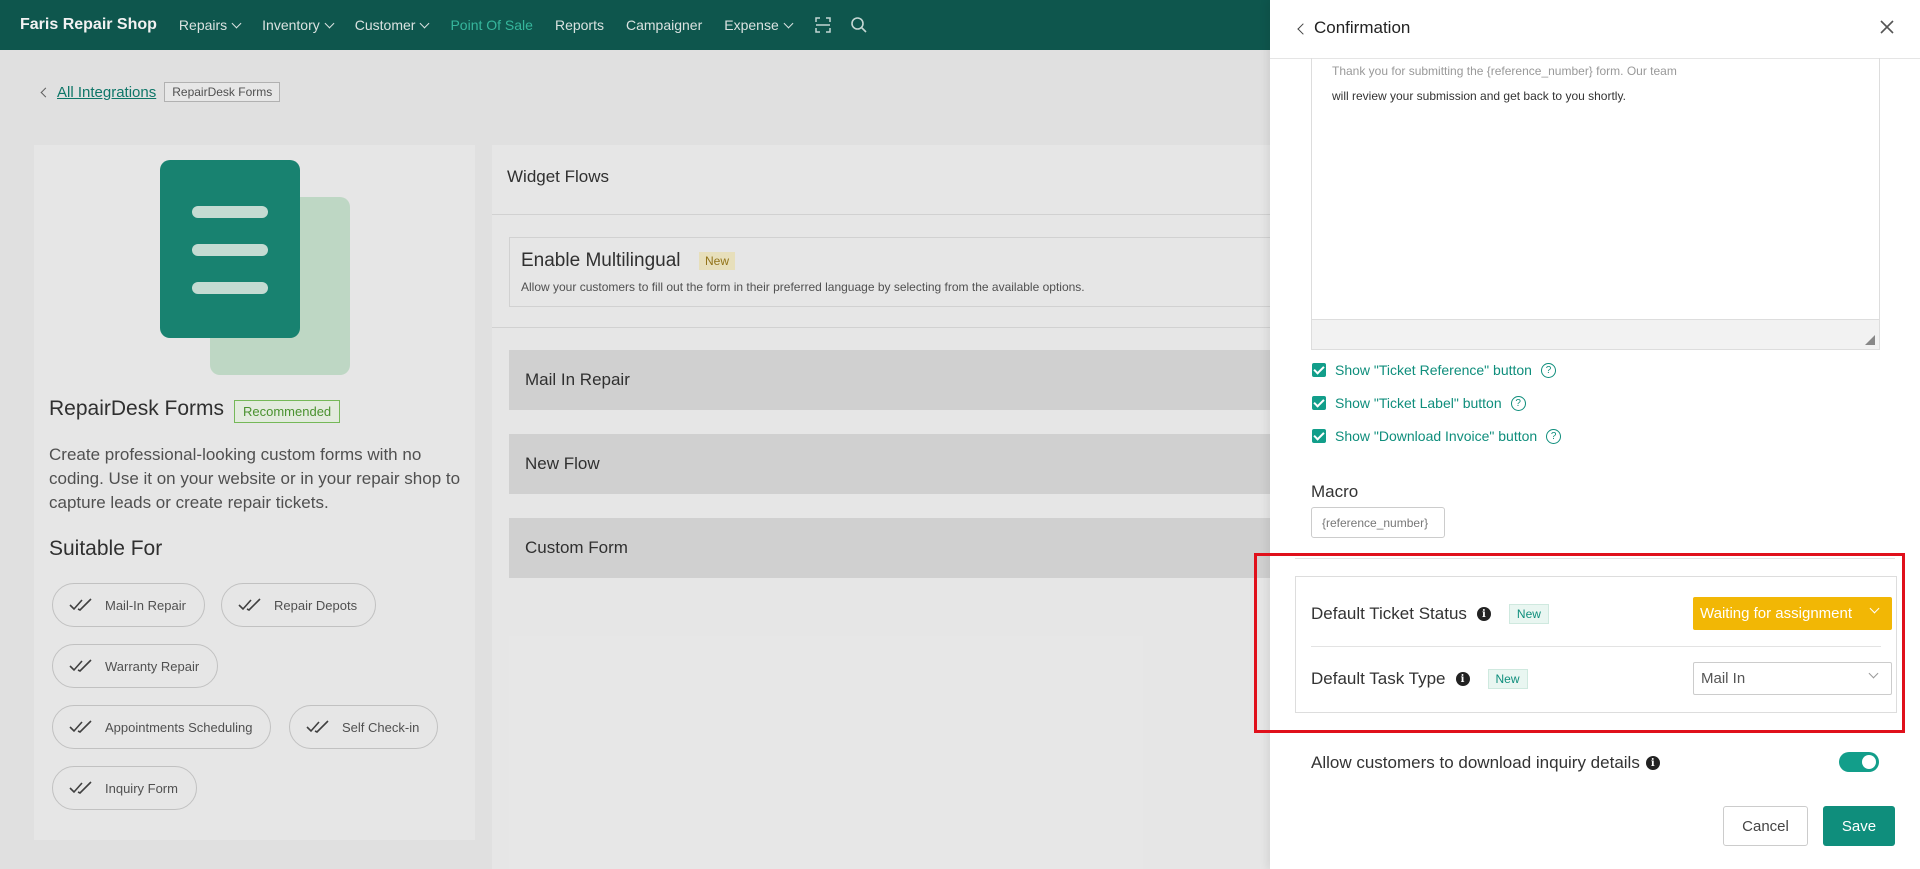 This screenshot has height=869, width=1920. What do you see at coordinates (1792, 678) in the screenshot?
I see `default-task-type-select: Mail In` at bounding box center [1792, 678].